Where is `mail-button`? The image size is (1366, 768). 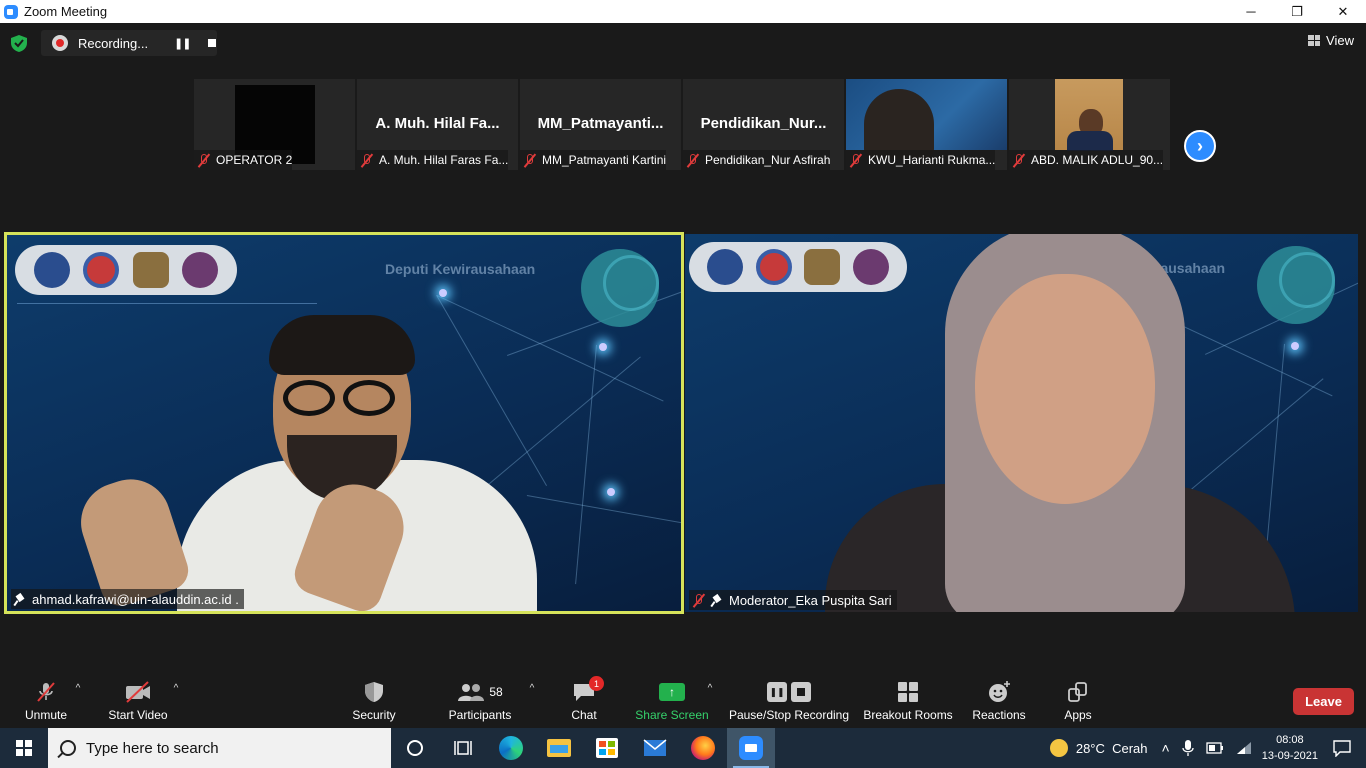 mail-button is located at coordinates (655, 748).